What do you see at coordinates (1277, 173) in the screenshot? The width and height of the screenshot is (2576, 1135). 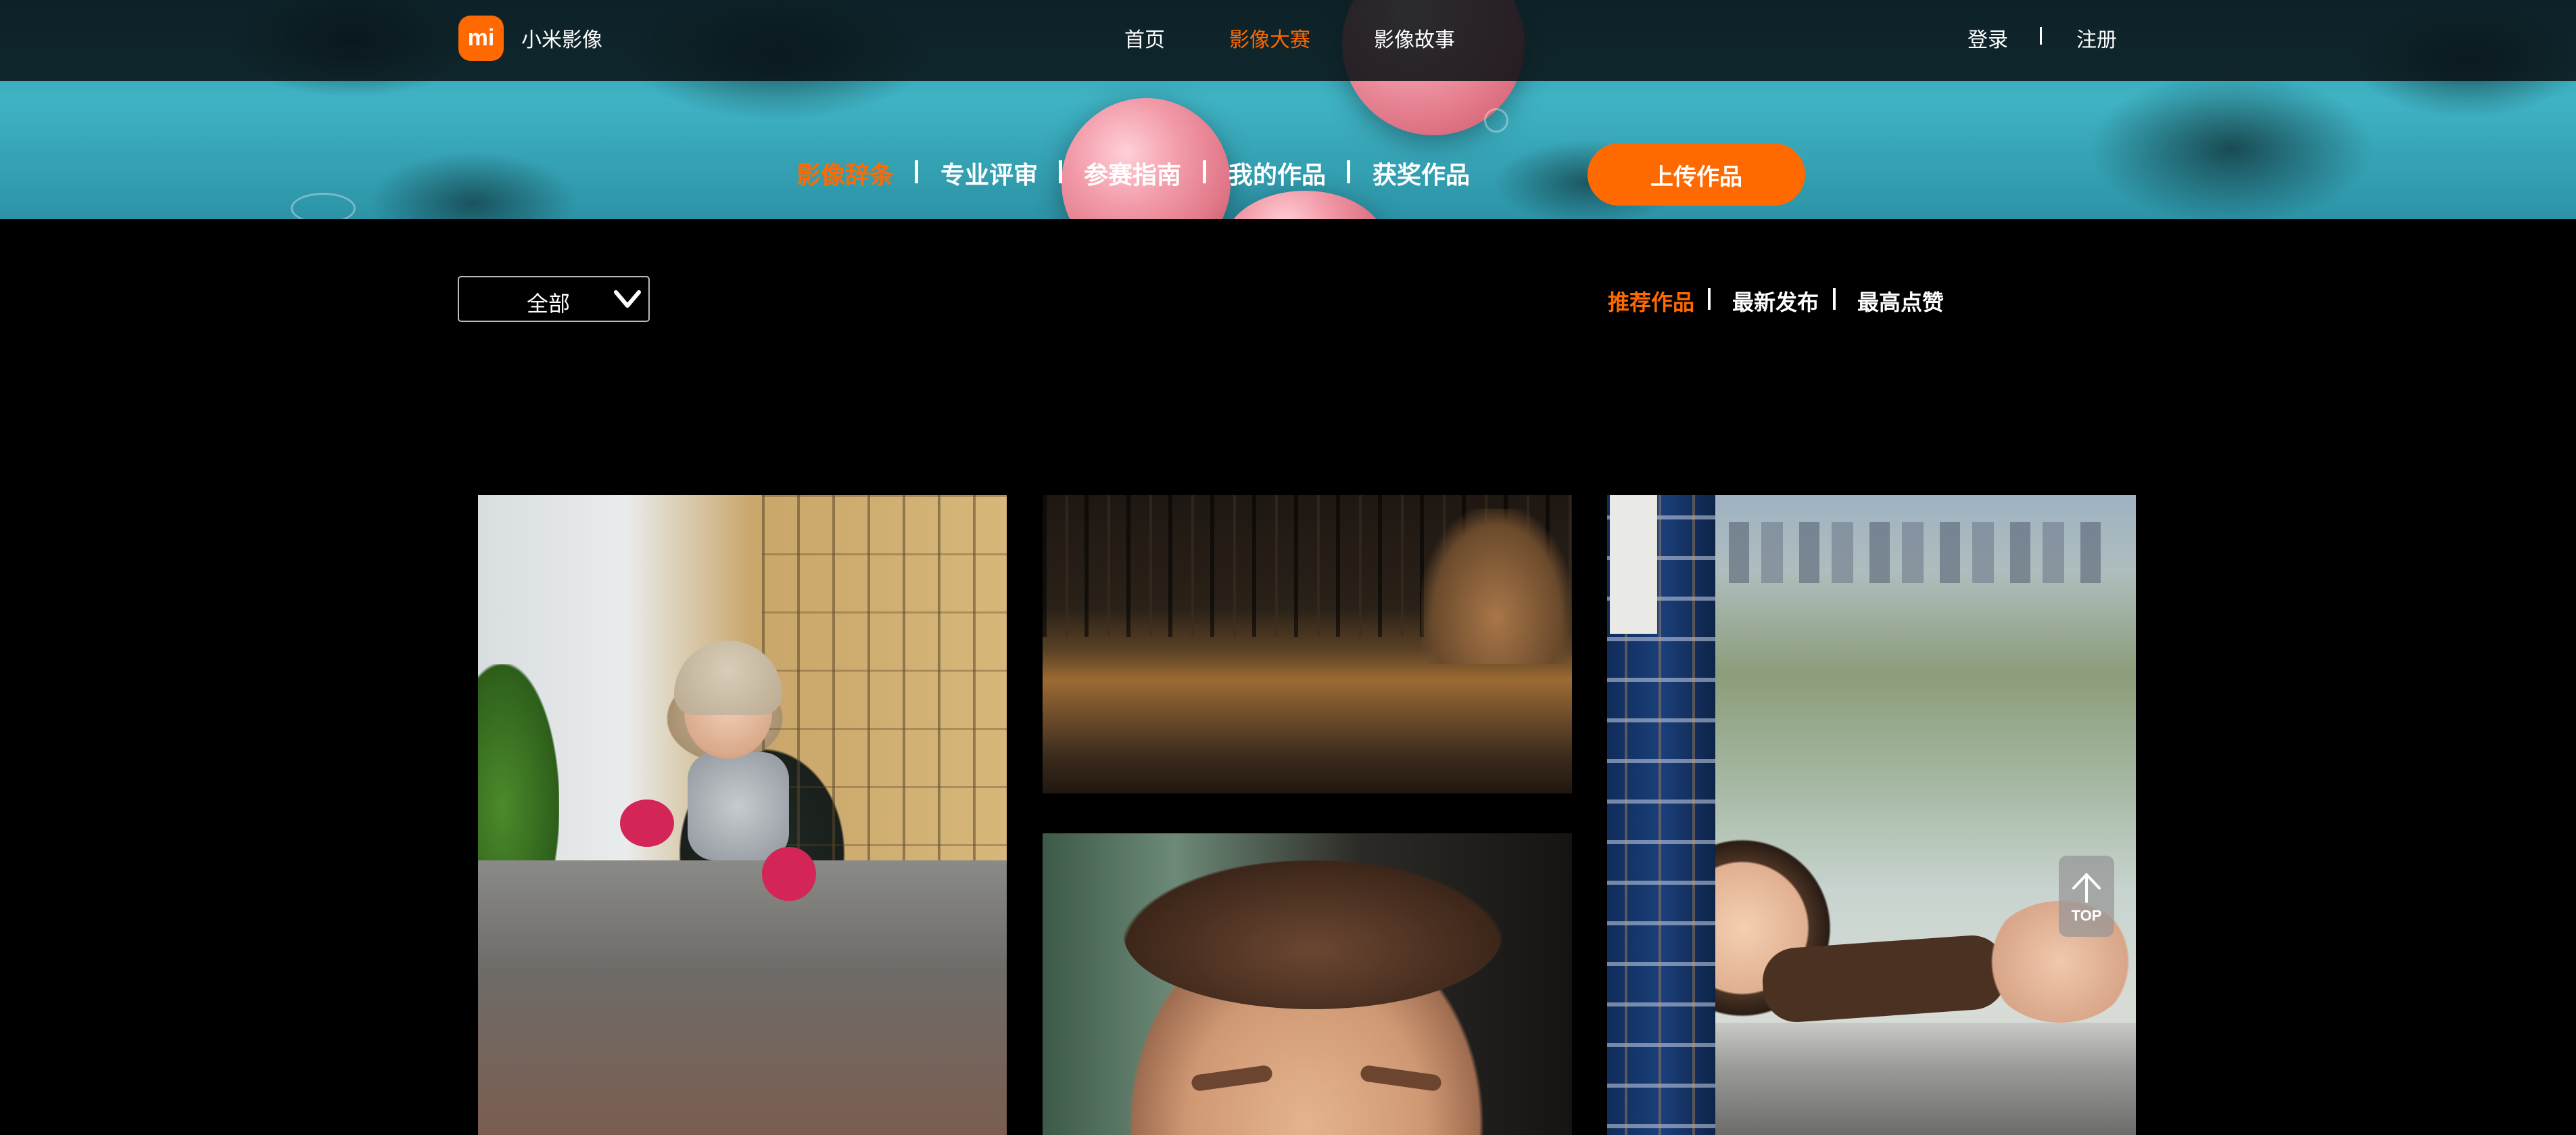 I see `tab-my-works: 我的作品` at bounding box center [1277, 173].